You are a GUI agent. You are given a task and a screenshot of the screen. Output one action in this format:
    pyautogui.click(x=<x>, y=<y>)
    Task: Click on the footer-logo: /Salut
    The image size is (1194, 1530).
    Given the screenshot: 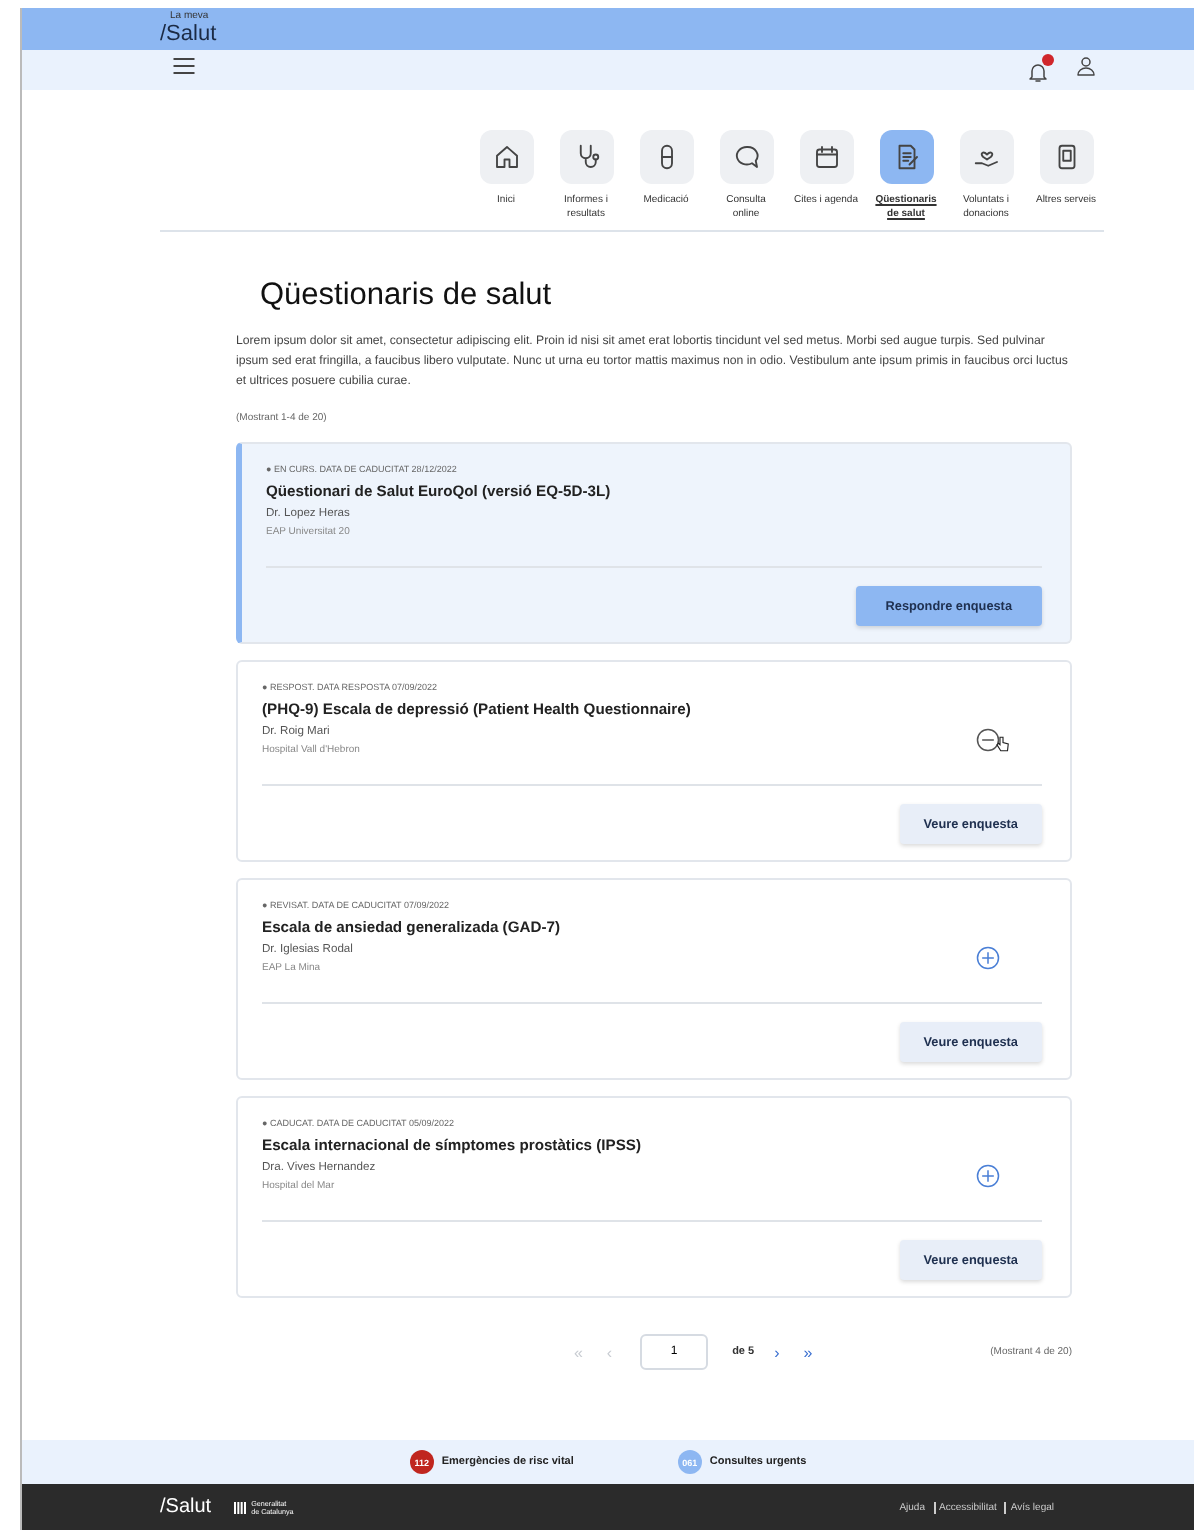 What is the action you would take?
    pyautogui.click(x=186, y=1507)
    